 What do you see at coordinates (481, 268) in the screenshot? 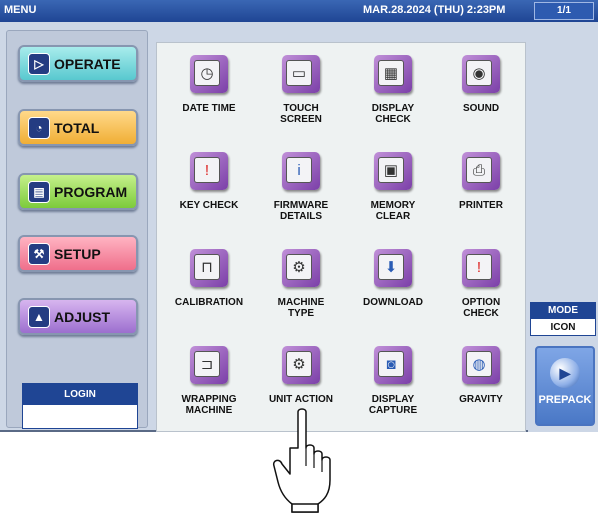
I see `option-check-icon: !` at bounding box center [481, 268].